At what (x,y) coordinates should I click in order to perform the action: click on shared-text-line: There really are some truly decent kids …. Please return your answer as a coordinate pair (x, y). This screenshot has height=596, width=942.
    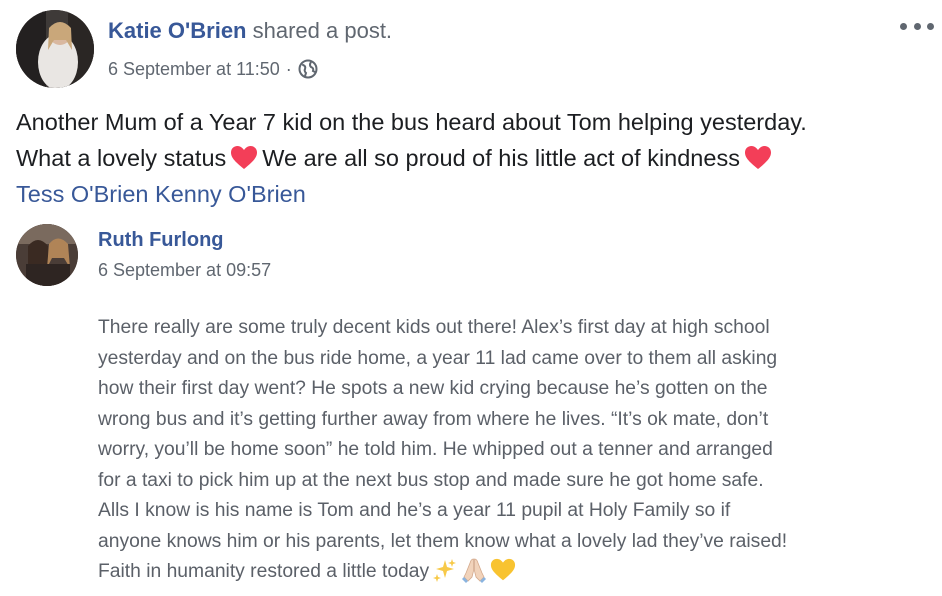
    Looking at the image, I should click on (434, 327).